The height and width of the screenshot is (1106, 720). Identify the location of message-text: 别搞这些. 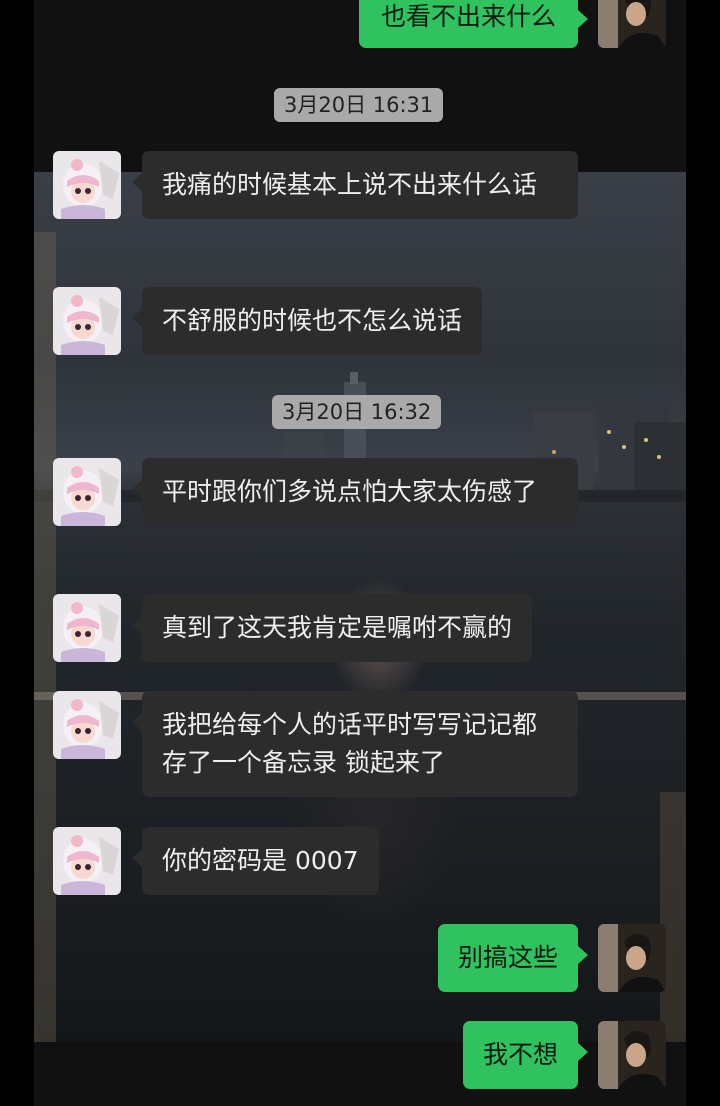
(507, 957).